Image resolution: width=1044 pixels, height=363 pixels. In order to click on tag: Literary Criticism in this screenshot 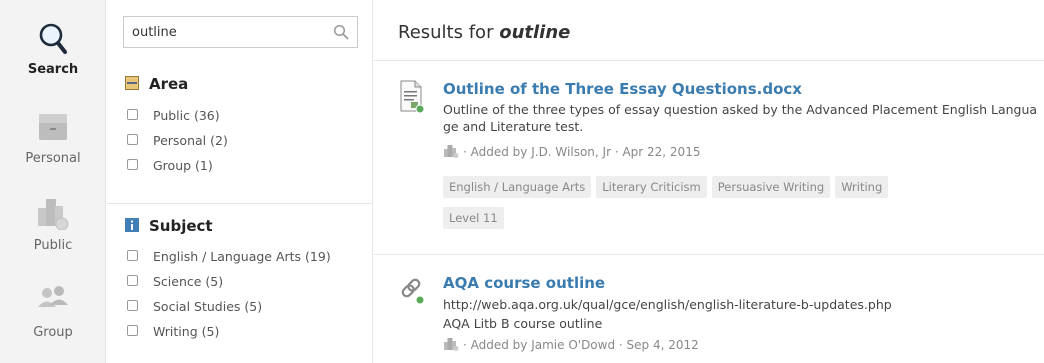, I will do `click(651, 187)`.